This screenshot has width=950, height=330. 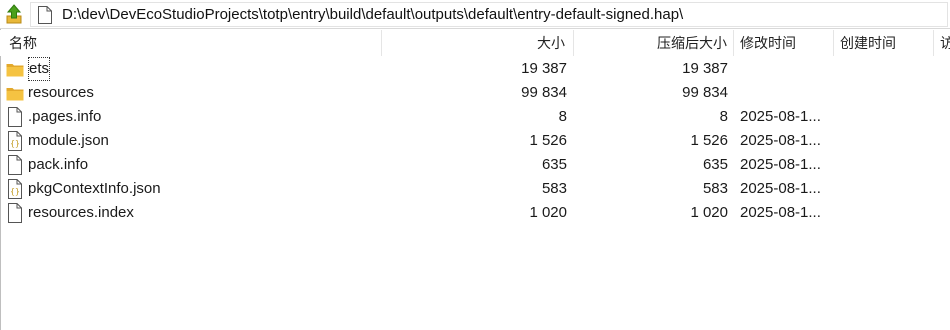 What do you see at coordinates (784, 43) in the screenshot?
I see `column-header-modified: 修改时间` at bounding box center [784, 43].